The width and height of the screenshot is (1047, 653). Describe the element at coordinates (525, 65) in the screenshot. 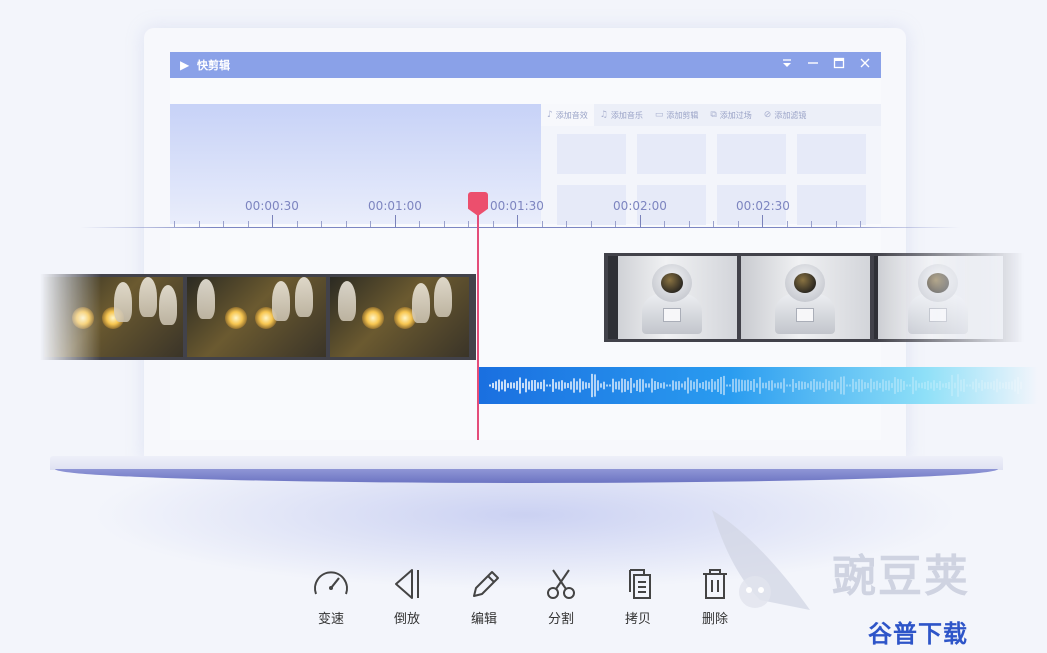

I see `titlebar: ▶ 快剪辑` at that location.